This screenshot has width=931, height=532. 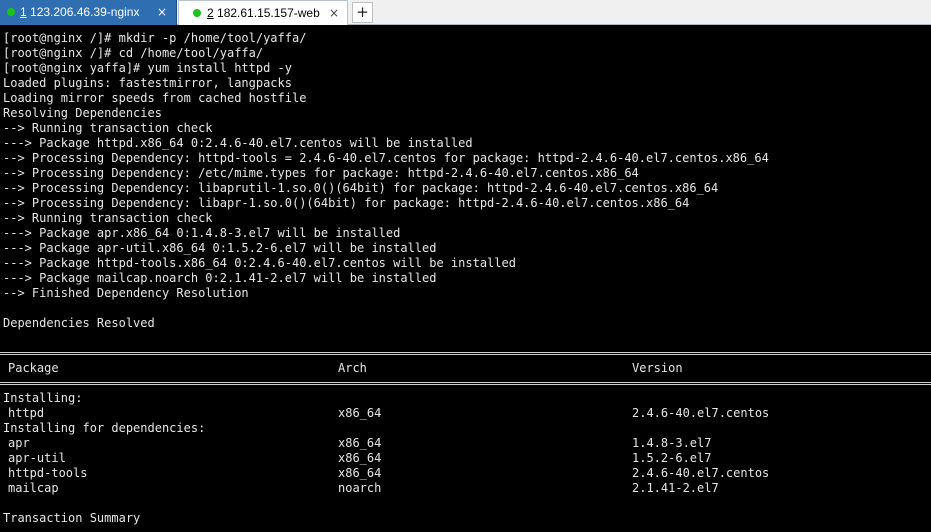 I want to click on terminal-line: --> Finished Dependency Resolution, so click(x=126, y=293).